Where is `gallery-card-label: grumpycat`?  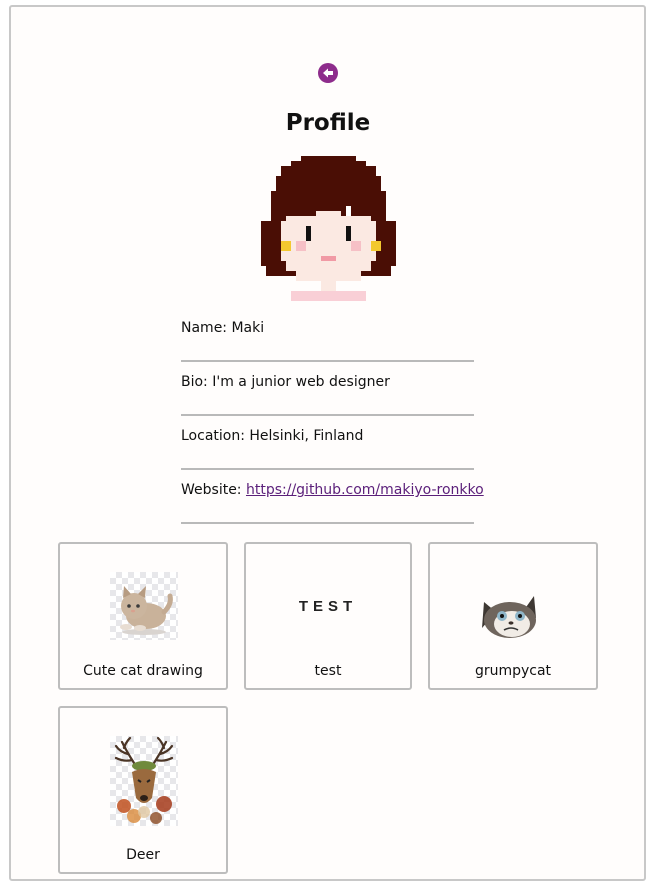
gallery-card-label: grumpycat is located at coordinates (513, 671).